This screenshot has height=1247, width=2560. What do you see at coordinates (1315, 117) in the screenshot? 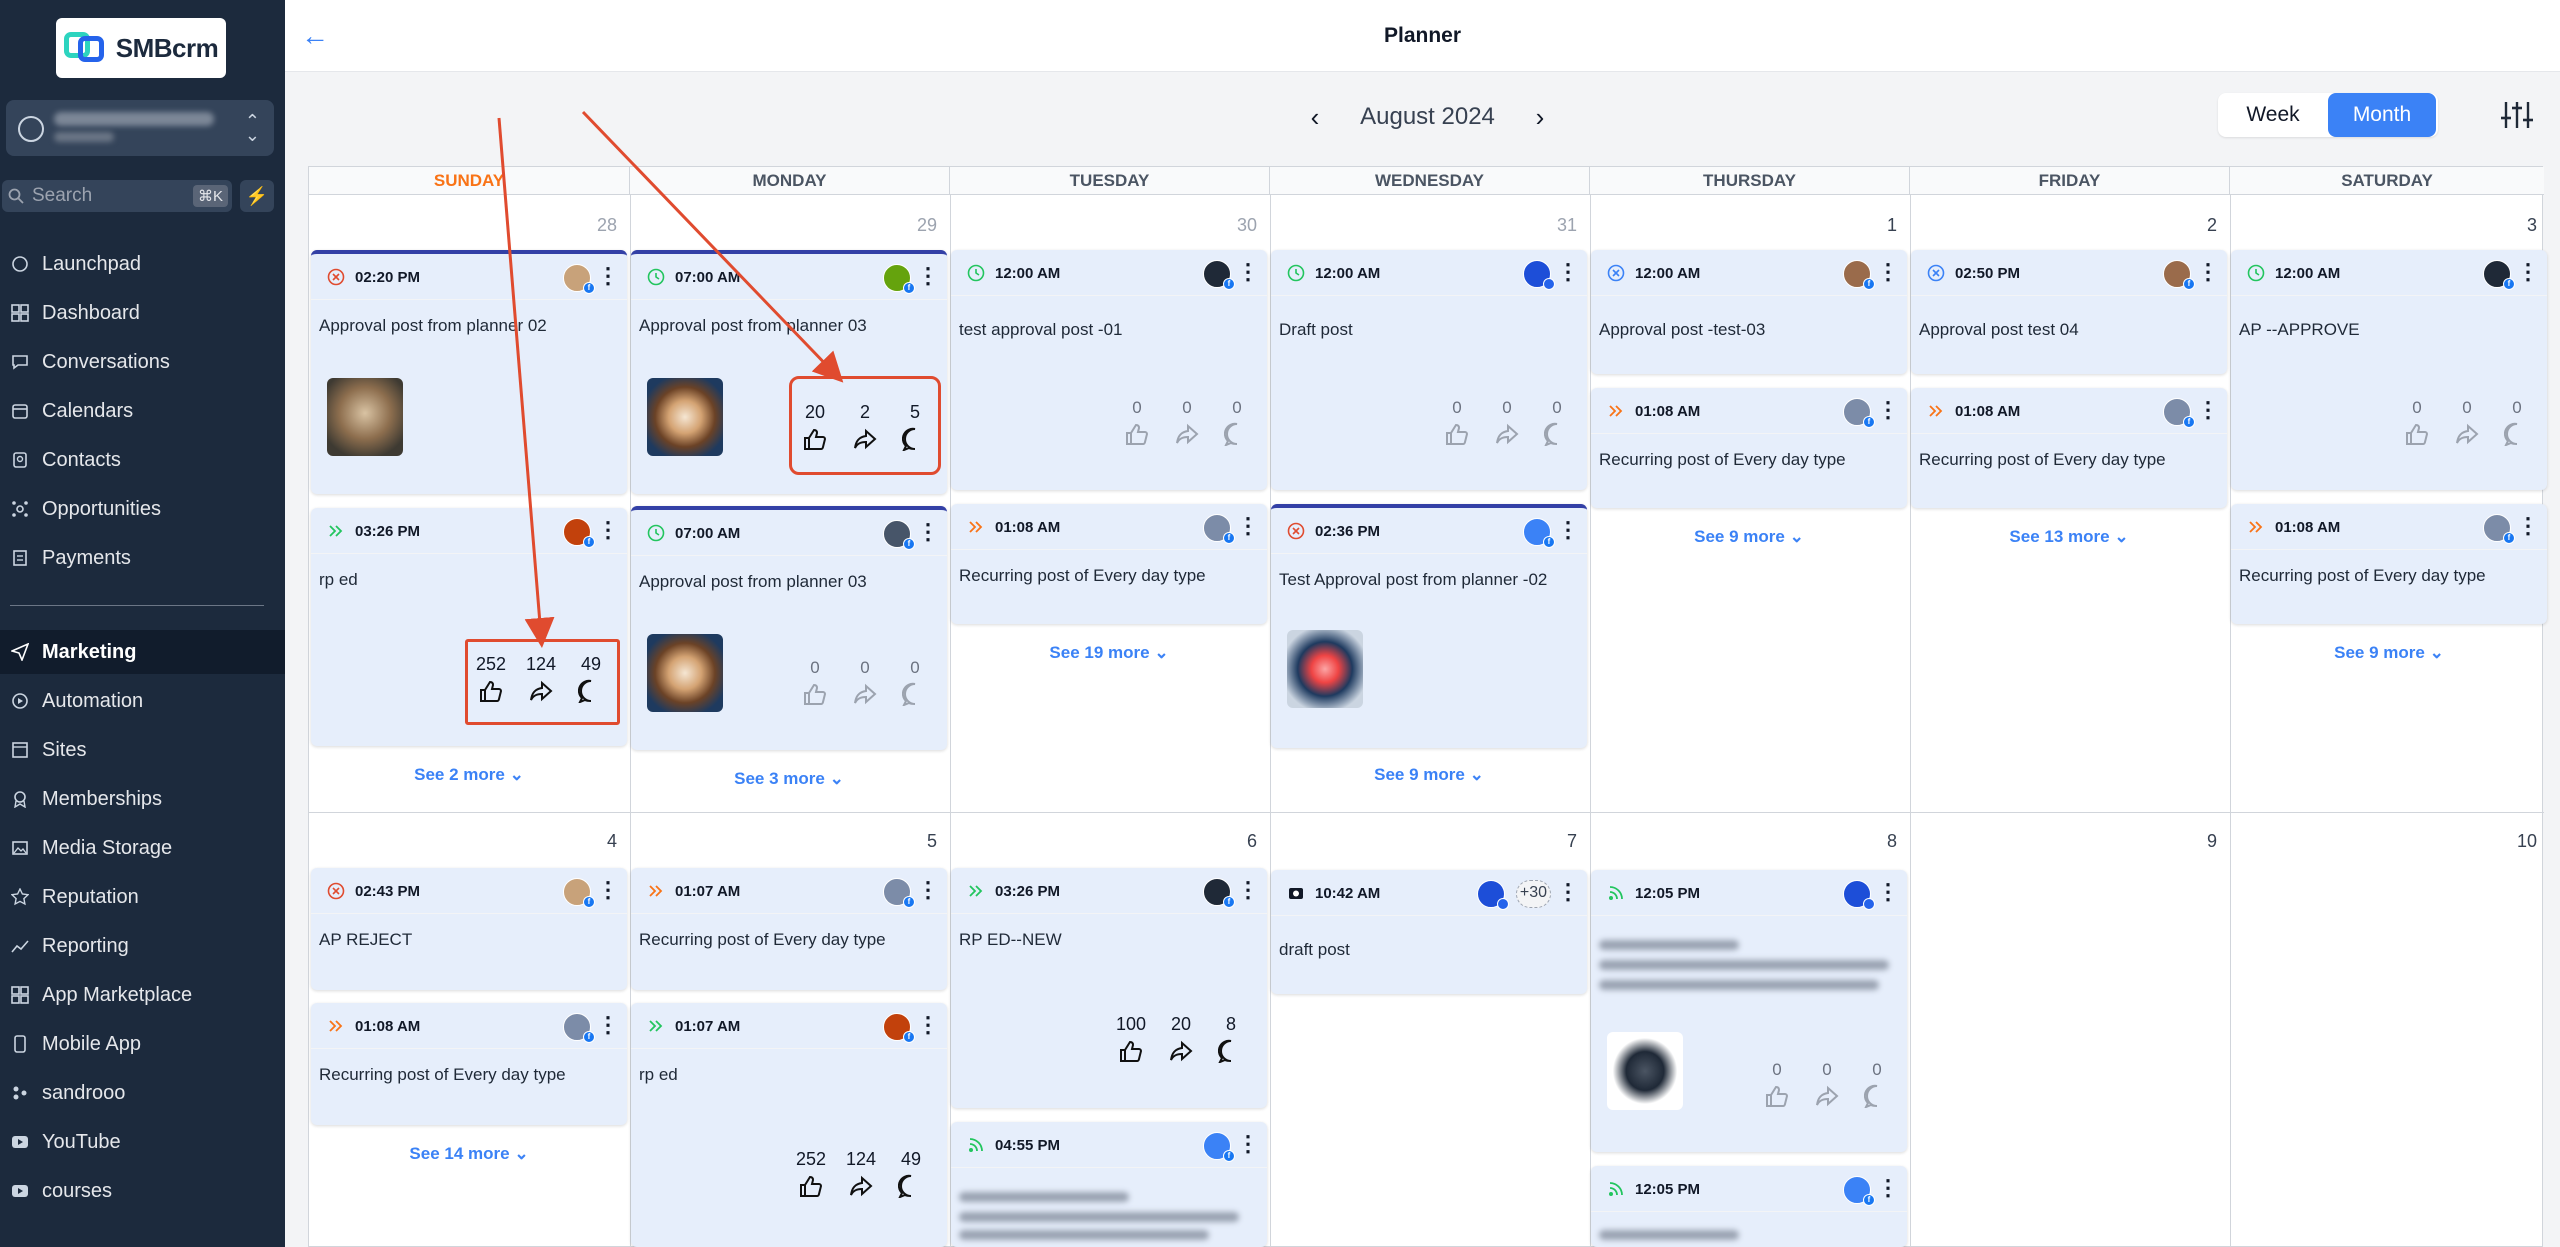
I see `prev-month-chevron-icon: ‹` at bounding box center [1315, 117].